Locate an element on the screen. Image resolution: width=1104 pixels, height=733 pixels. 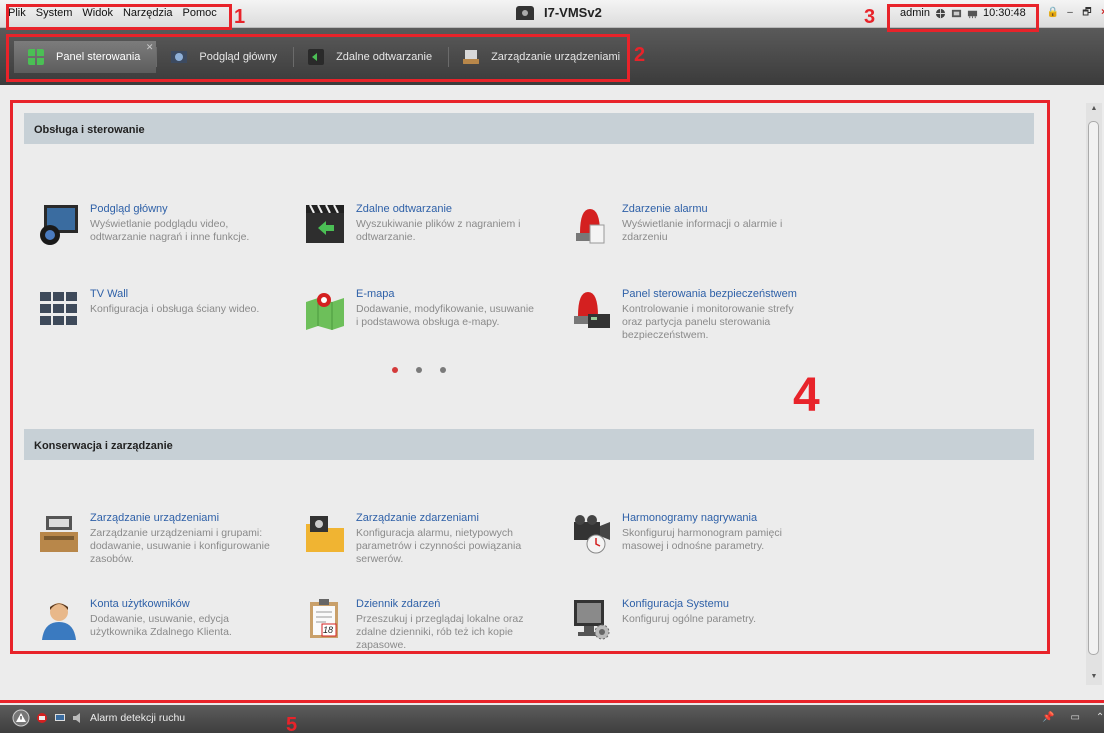
annotation-line-bottom is located at coordinates (552, 703).